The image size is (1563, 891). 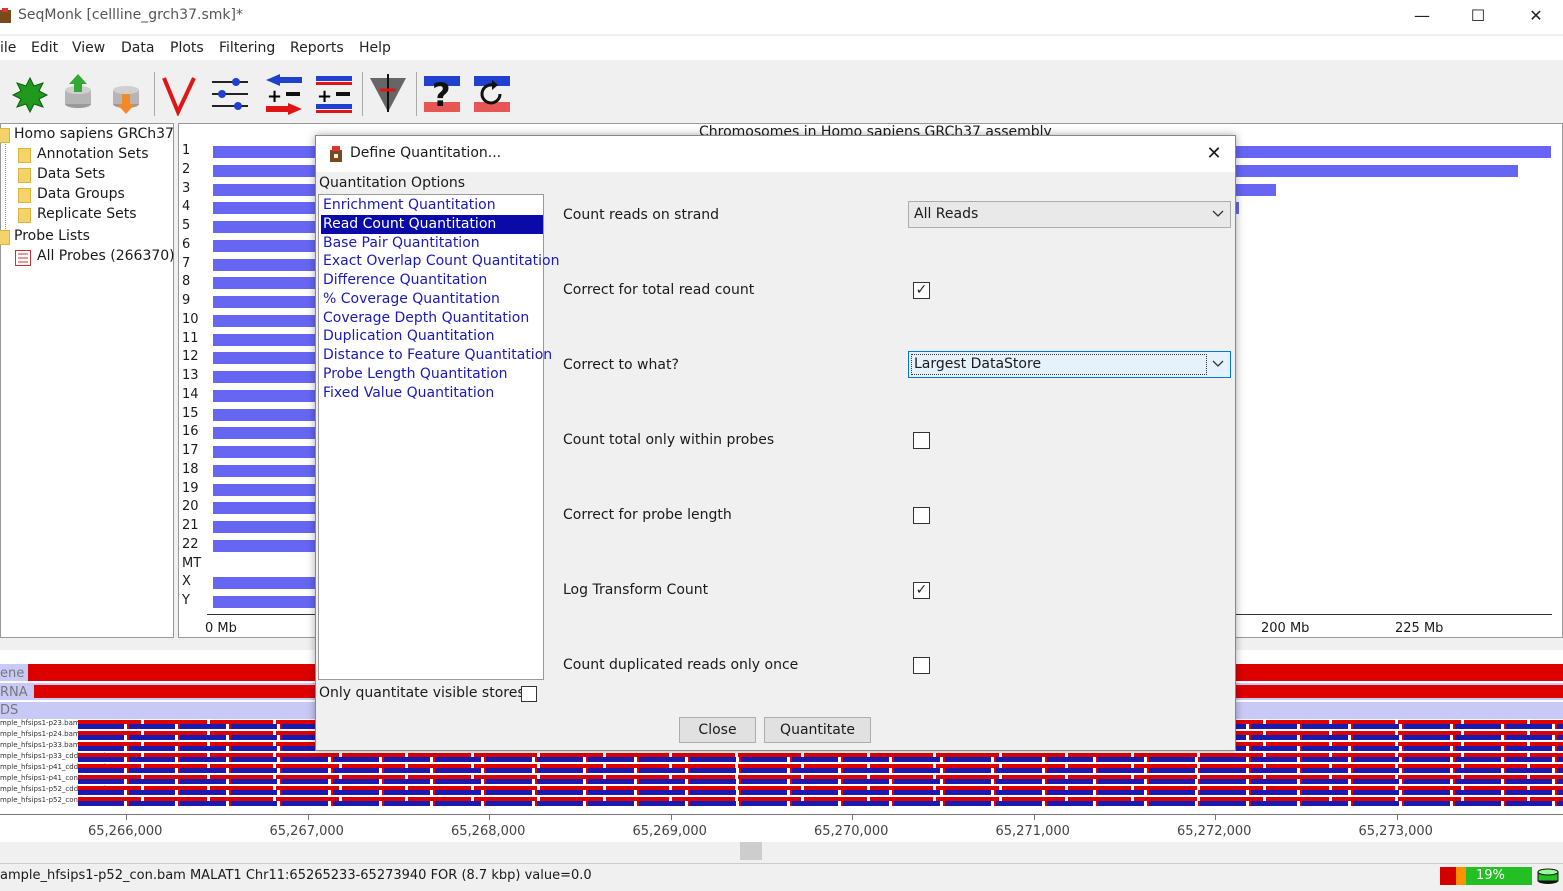 What do you see at coordinates (137, 48) in the screenshot?
I see `menu-data: Data` at bounding box center [137, 48].